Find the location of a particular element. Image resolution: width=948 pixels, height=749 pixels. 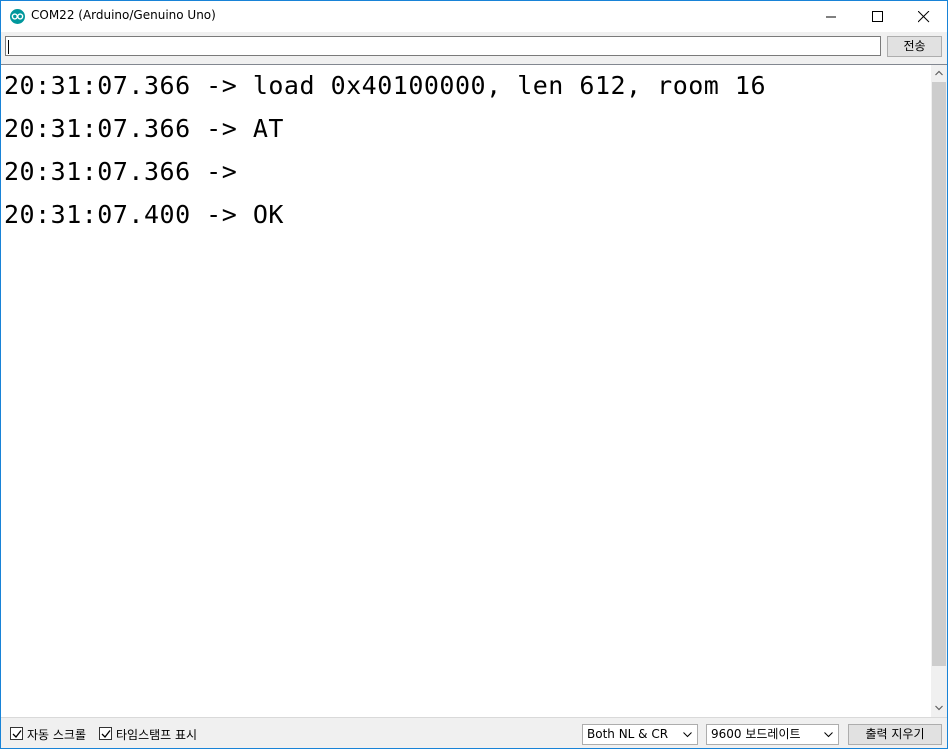

timestamp-checkbox is located at coordinates (105, 733).